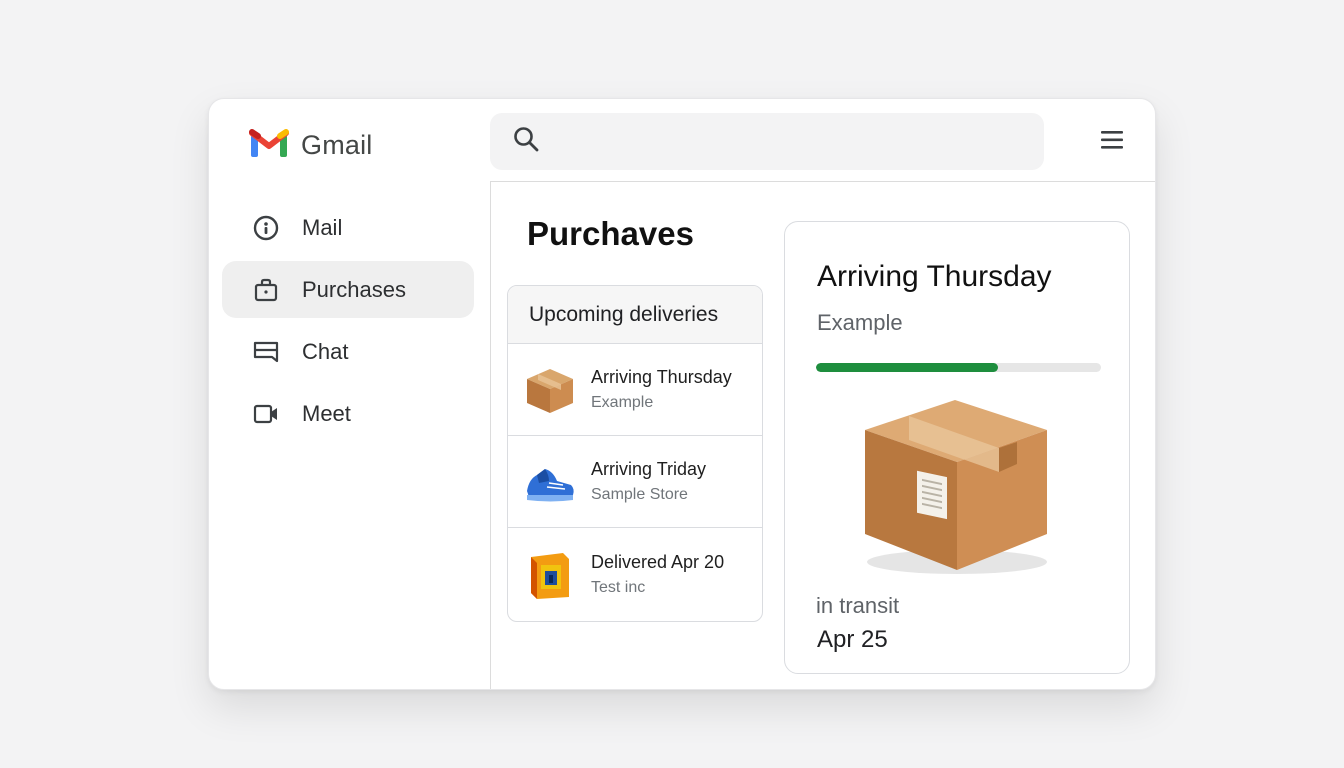 Image resolution: width=1344 pixels, height=768 pixels. Describe the element at coordinates (269, 145) in the screenshot. I see `gmail-m-icon` at that location.